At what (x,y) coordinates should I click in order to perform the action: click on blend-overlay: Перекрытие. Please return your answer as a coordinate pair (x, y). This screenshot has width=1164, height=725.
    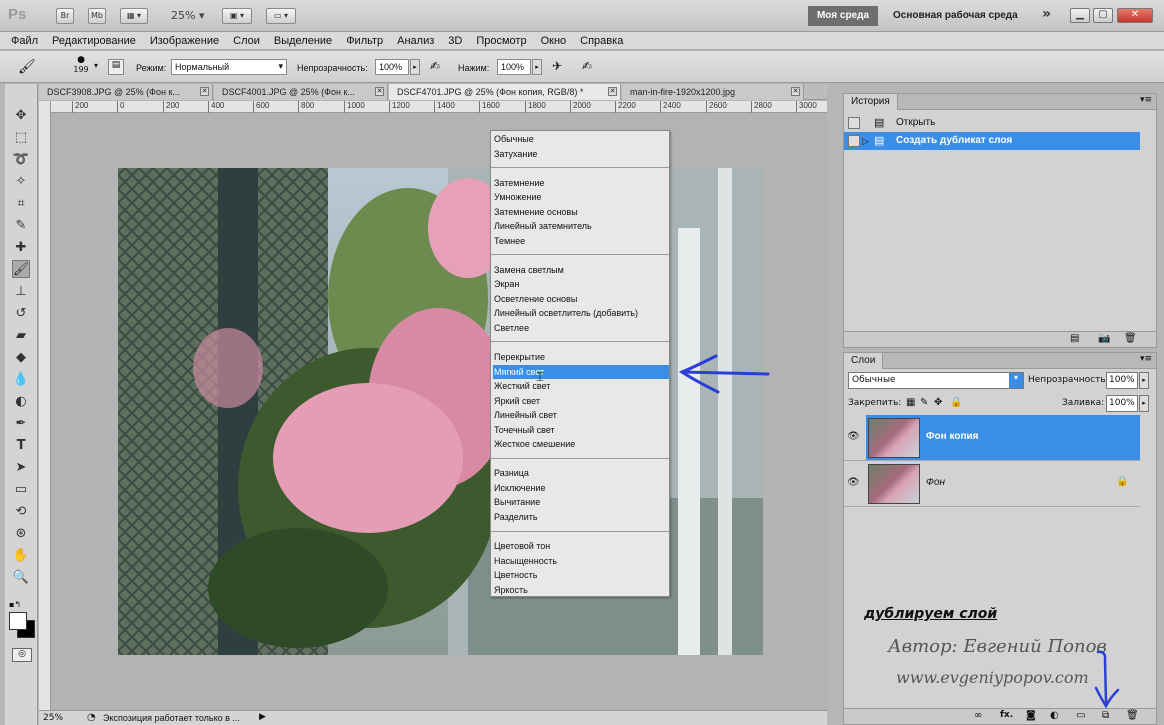
    Looking at the image, I should click on (581, 357).